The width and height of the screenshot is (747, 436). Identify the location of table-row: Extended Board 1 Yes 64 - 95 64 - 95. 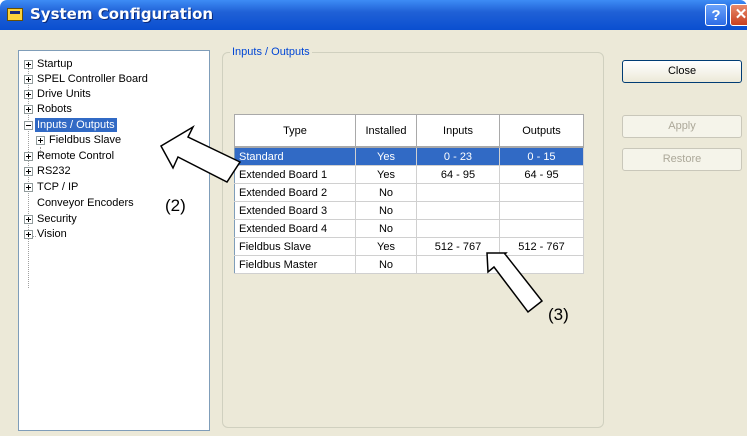
(409, 174).